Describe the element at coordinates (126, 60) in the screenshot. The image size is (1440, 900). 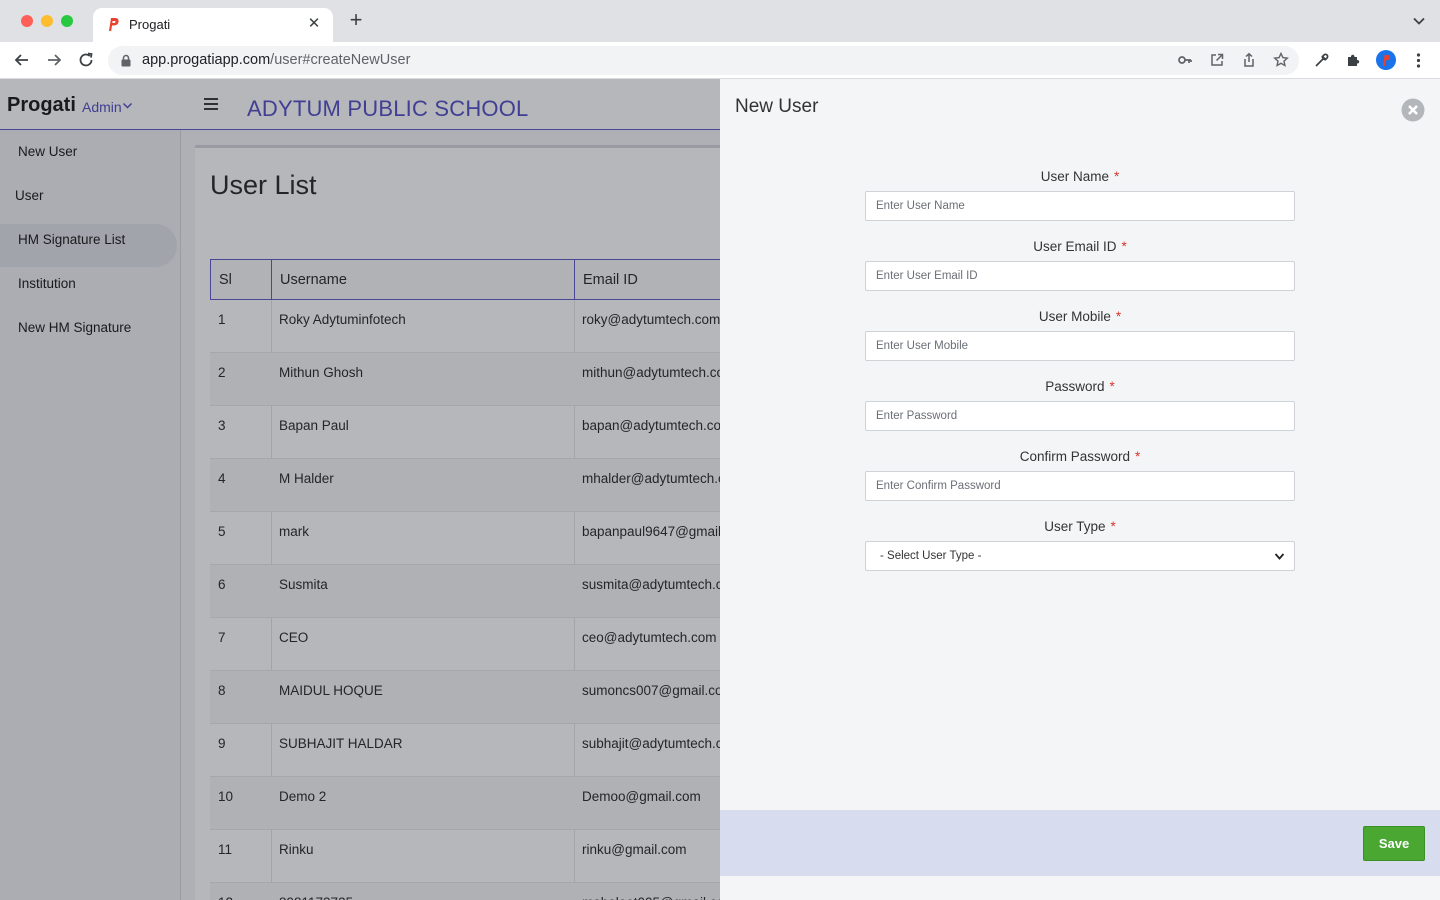
I see `lock-icon` at that location.